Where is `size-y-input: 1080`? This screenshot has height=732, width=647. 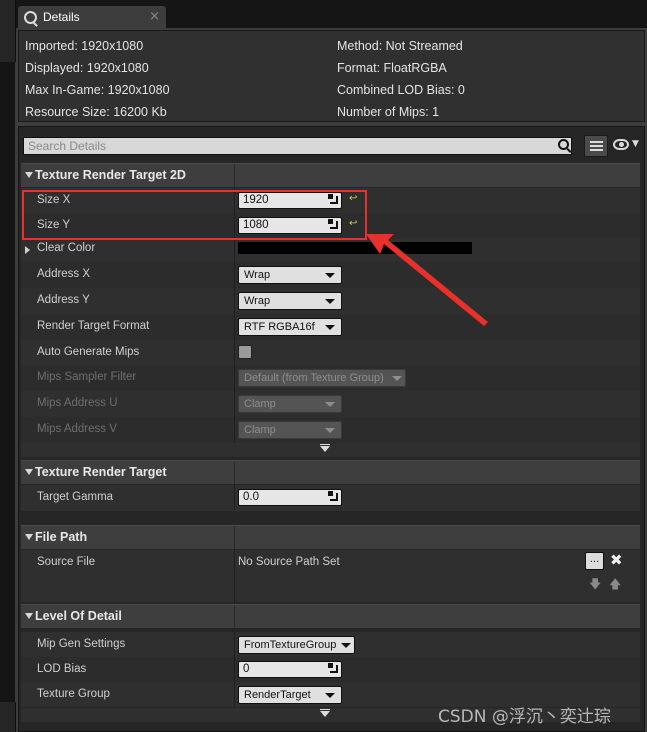 size-y-input: 1080 is located at coordinates (290, 225).